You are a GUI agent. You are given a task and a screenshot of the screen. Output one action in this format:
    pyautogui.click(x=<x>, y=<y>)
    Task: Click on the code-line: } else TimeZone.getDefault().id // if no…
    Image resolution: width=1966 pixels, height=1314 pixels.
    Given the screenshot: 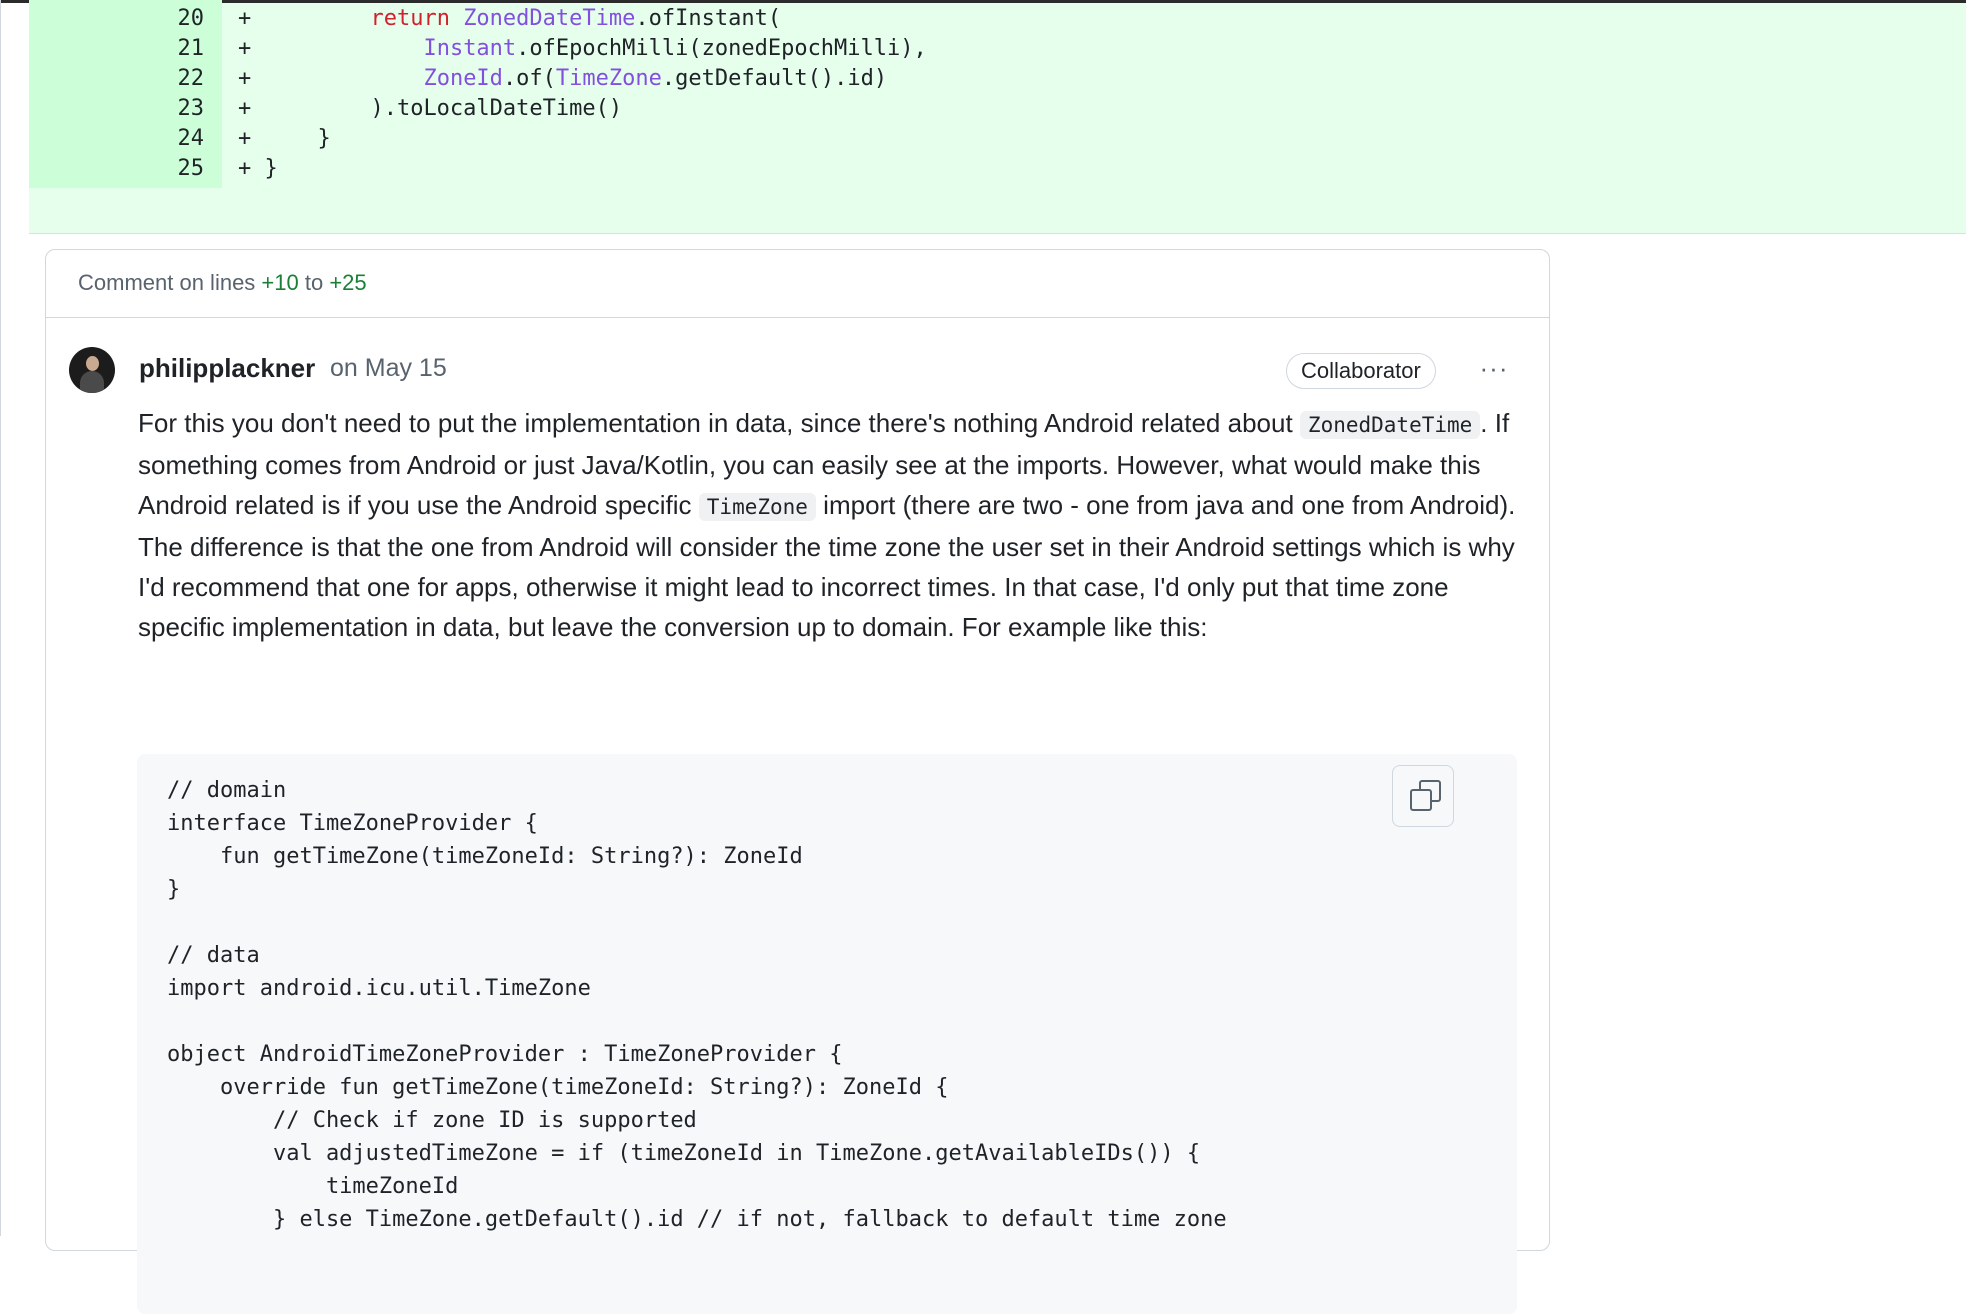 What is the action you would take?
    pyautogui.click(x=697, y=1219)
    